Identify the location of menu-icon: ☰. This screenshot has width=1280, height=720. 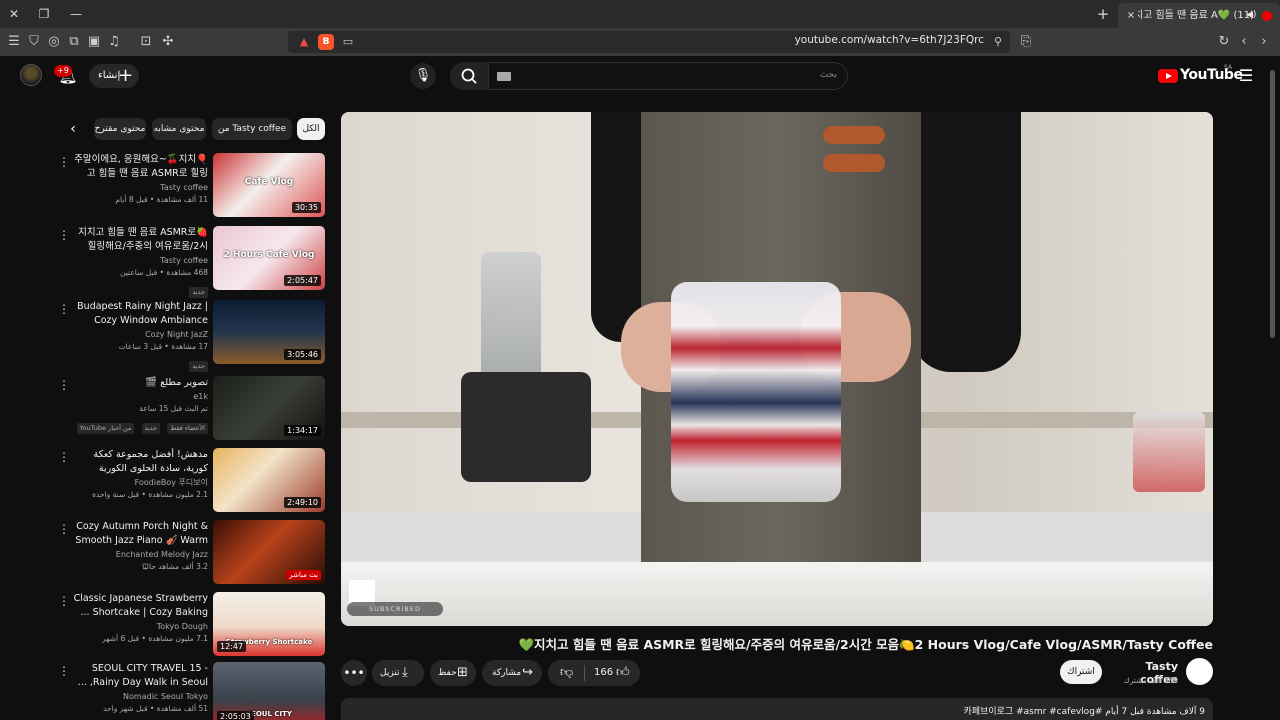
(14, 42).